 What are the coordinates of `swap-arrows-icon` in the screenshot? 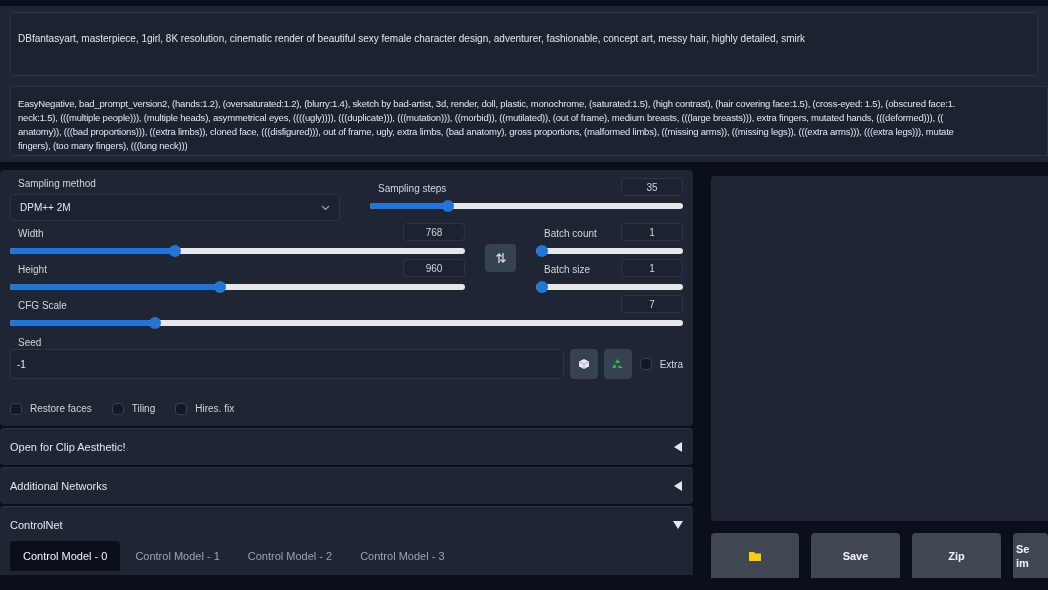 It's located at (500, 258).